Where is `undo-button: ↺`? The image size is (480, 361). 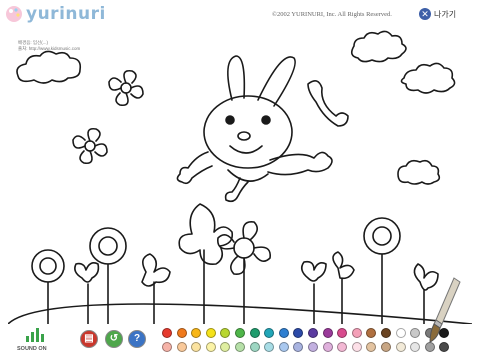
undo-button: ↺ is located at coordinates (114, 339).